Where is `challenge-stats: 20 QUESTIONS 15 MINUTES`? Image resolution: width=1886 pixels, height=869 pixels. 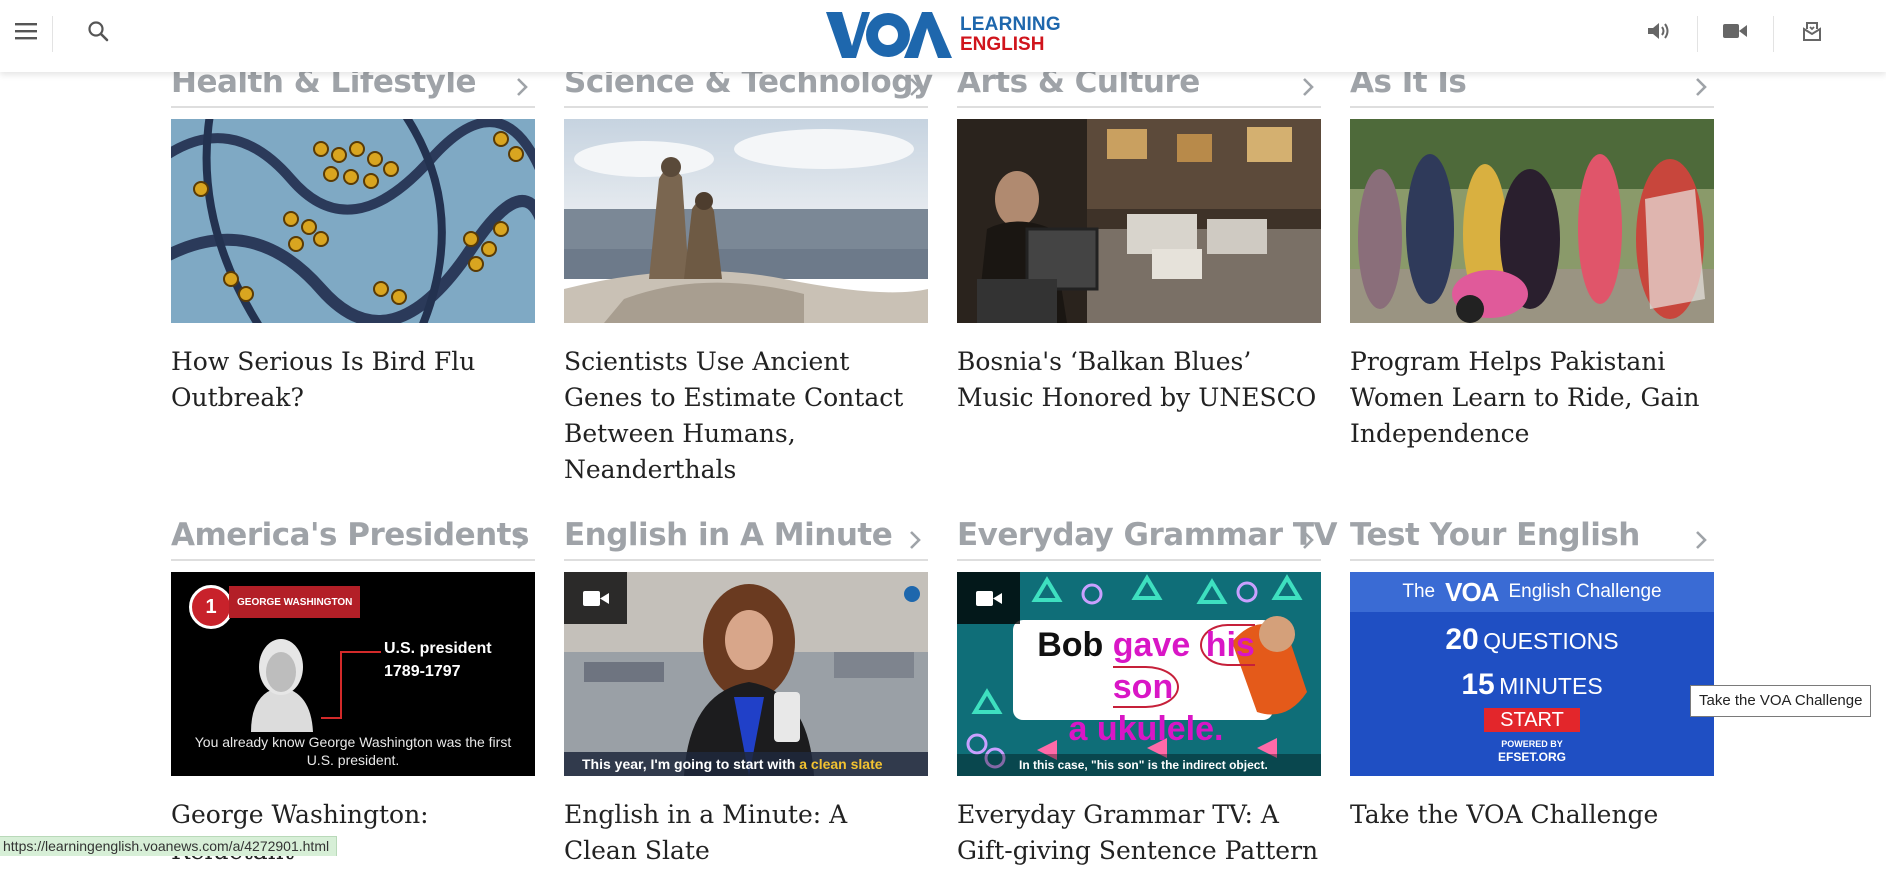 challenge-stats: 20 QUESTIONS 15 MINUTES is located at coordinates (1532, 665).